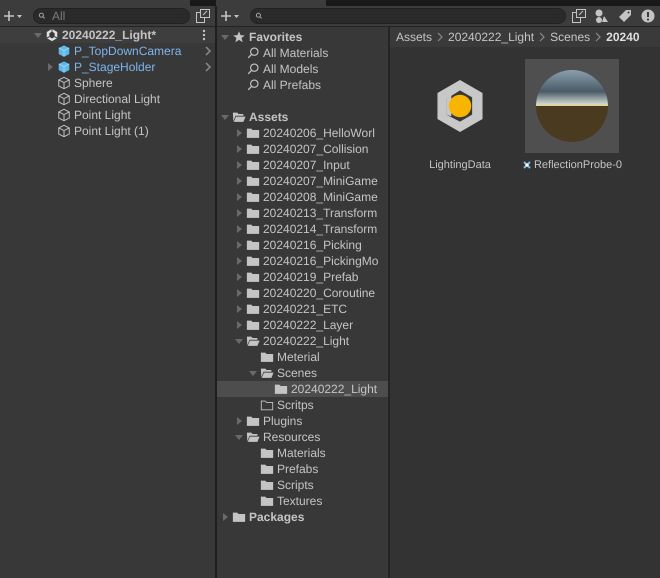 The image size is (660, 578). Describe the element at coordinates (253, 53) in the screenshot. I see `search-icon` at that location.